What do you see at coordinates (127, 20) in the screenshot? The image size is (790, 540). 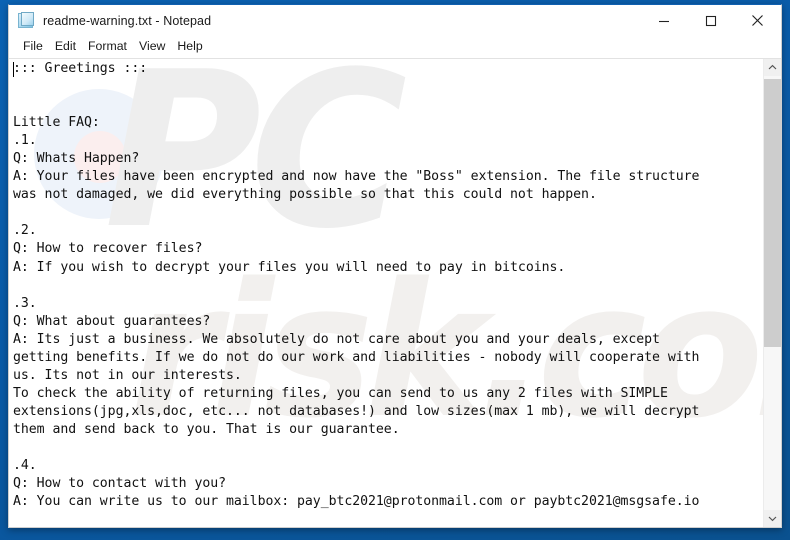 I see `window-title: readme-warning.txt - Notepad` at bounding box center [127, 20].